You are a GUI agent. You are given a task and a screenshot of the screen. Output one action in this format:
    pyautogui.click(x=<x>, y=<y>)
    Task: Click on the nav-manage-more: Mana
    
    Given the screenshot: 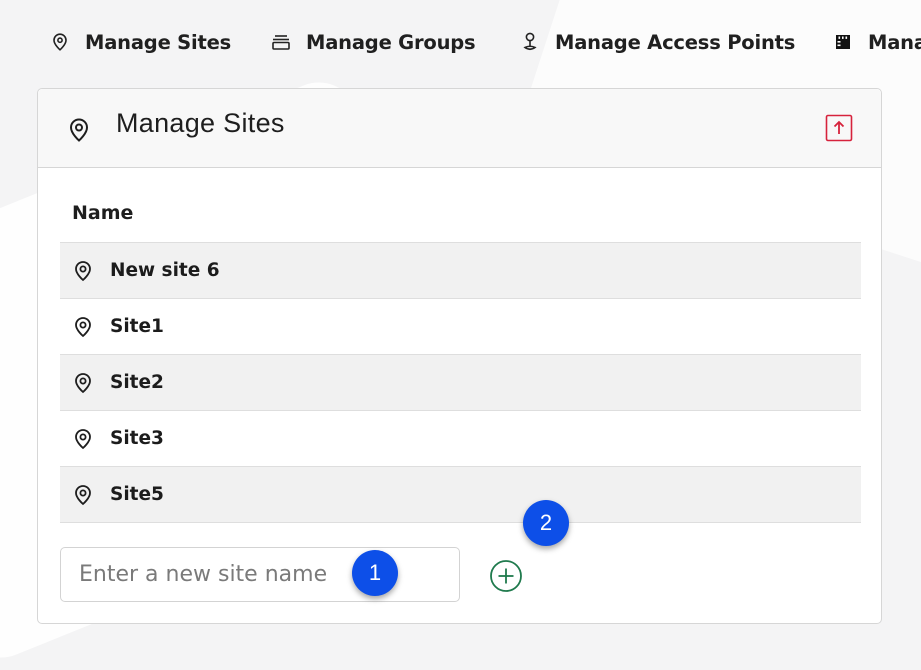 What is the action you would take?
    pyautogui.click(x=876, y=42)
    